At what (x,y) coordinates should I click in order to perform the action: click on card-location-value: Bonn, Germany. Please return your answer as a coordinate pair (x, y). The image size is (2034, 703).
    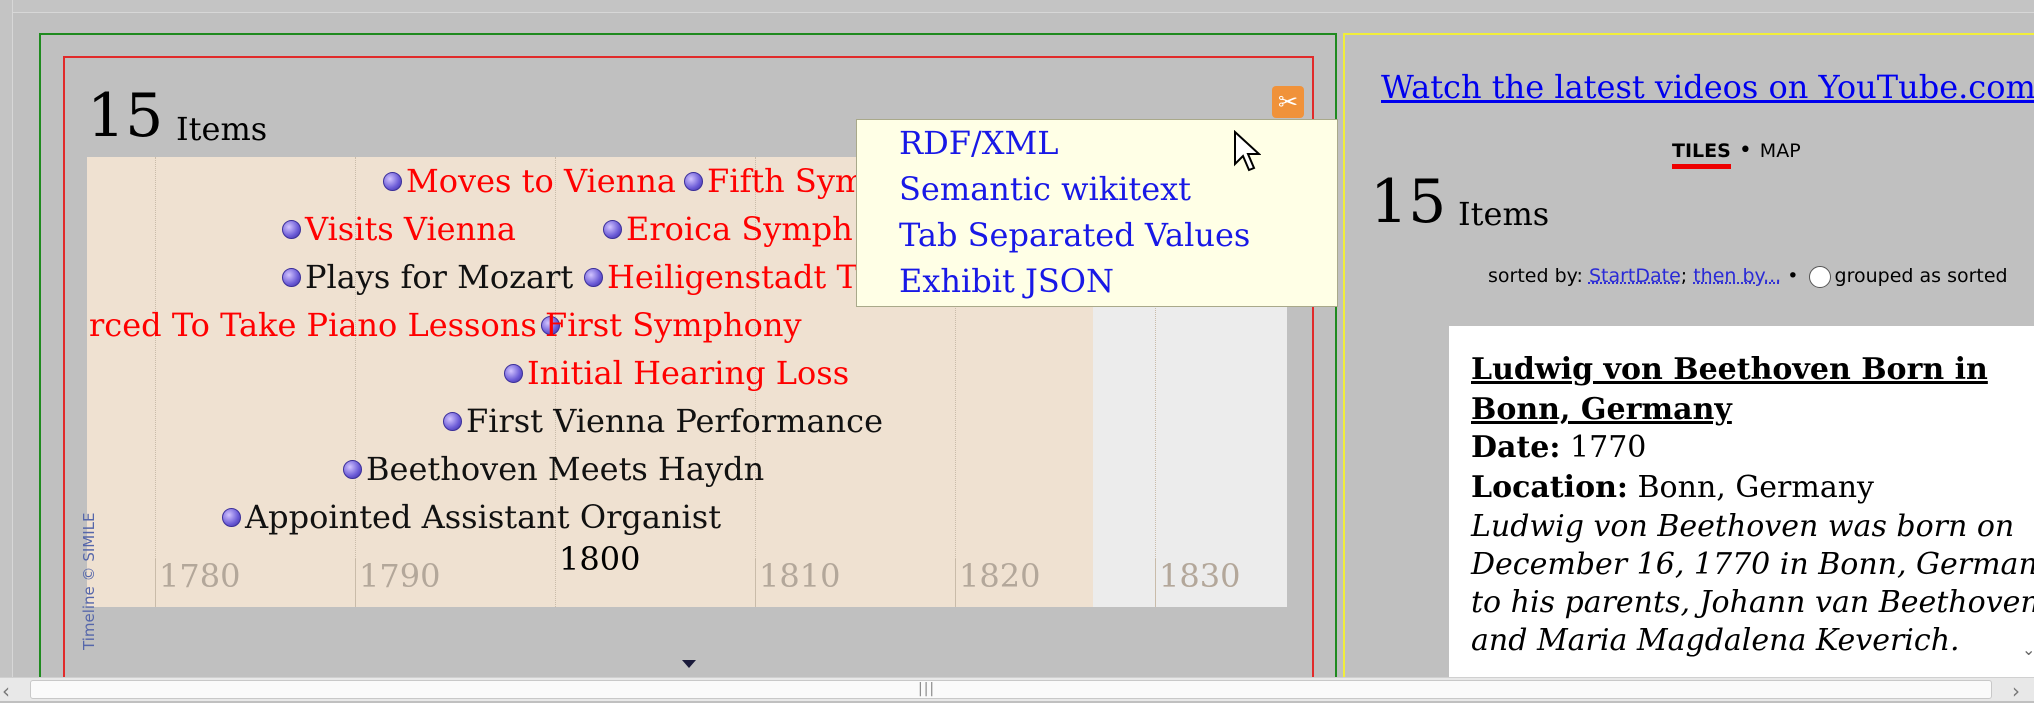
    Looking at the image, I should click on (1755, 487).